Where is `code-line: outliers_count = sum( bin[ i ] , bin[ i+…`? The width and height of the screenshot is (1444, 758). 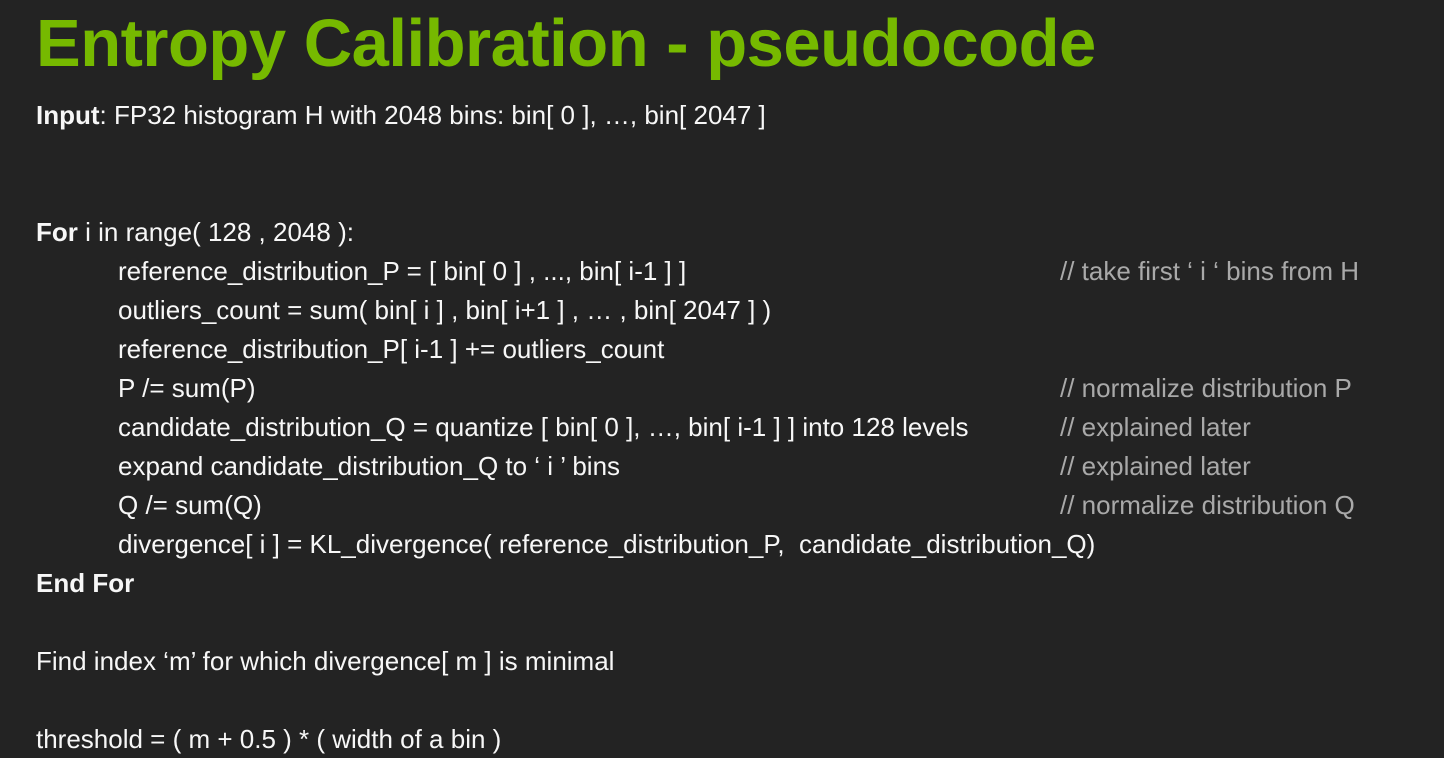
code-line: outliers_count = sum( bin[ i ] , bin[ i+… is located at coordinates (736, 310).